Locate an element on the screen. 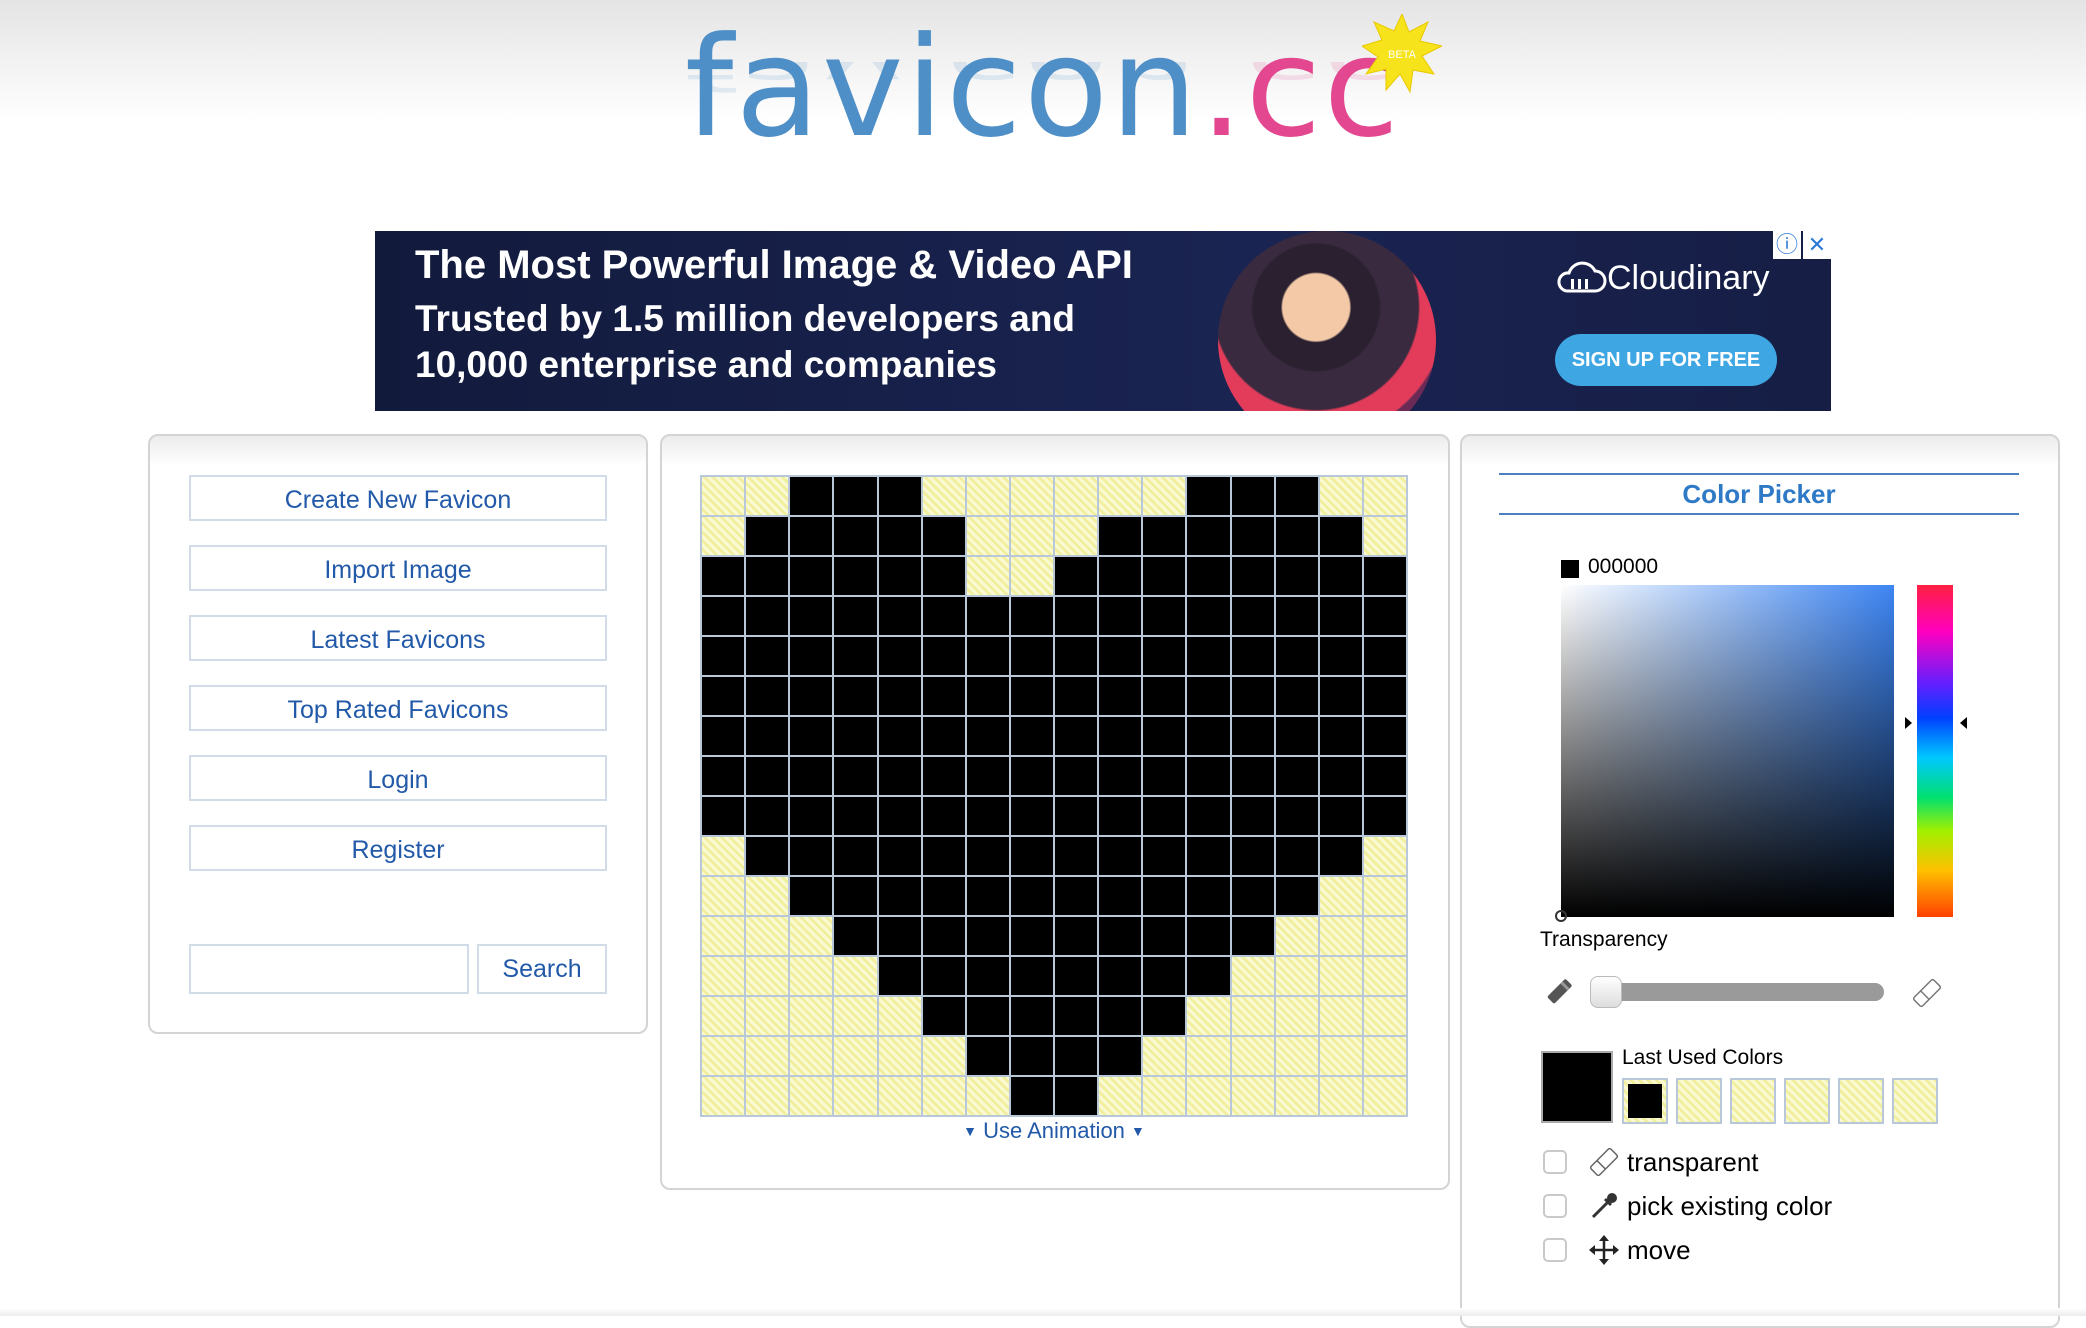  transparent-option-label: transparent is located at coordinates (1693, 1162).